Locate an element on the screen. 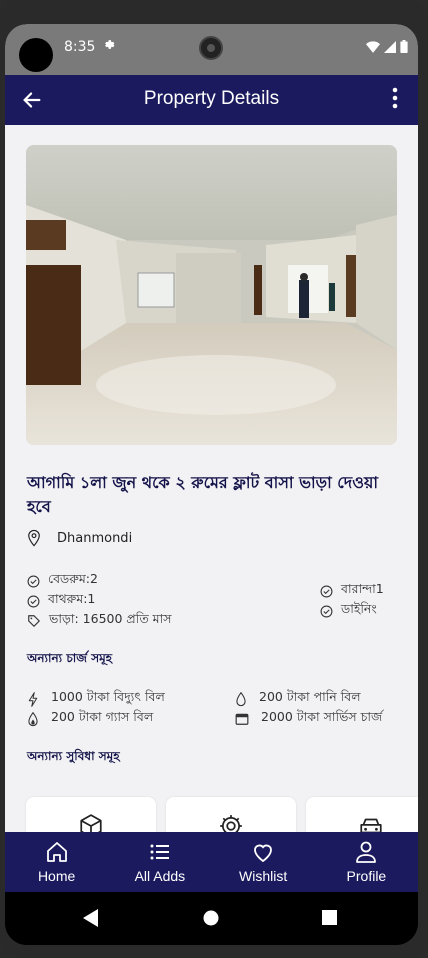 This screenshot has height=958, width=428. charge-label: 2000 টাকা সার্ভিস চার্জ is located at coordinates (322, 716).